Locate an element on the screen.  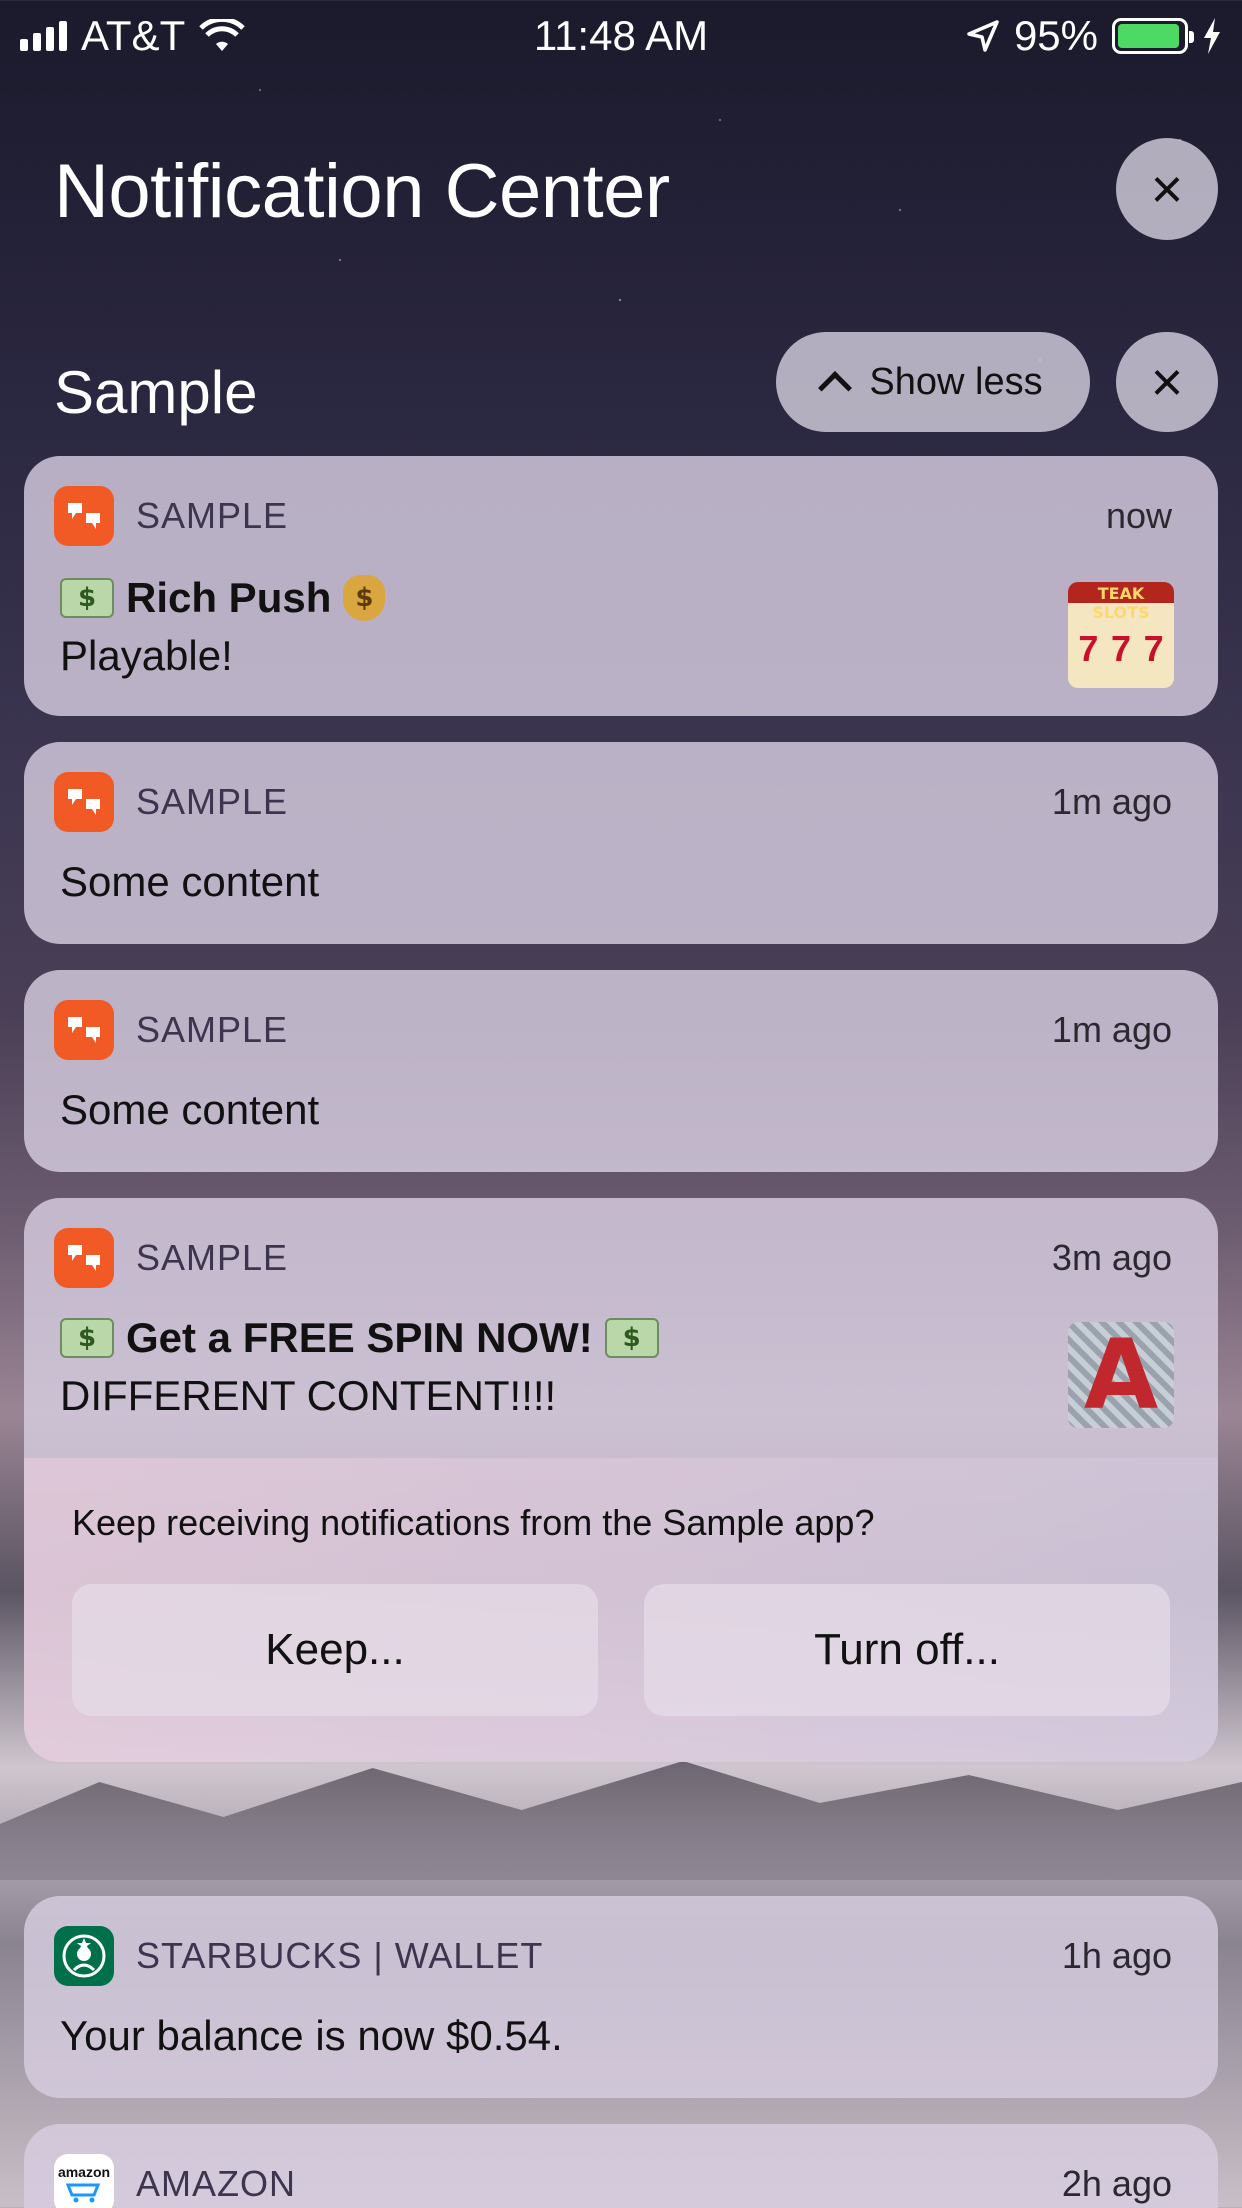
money-bill-icon: $ is located at coordinates (87, 598).